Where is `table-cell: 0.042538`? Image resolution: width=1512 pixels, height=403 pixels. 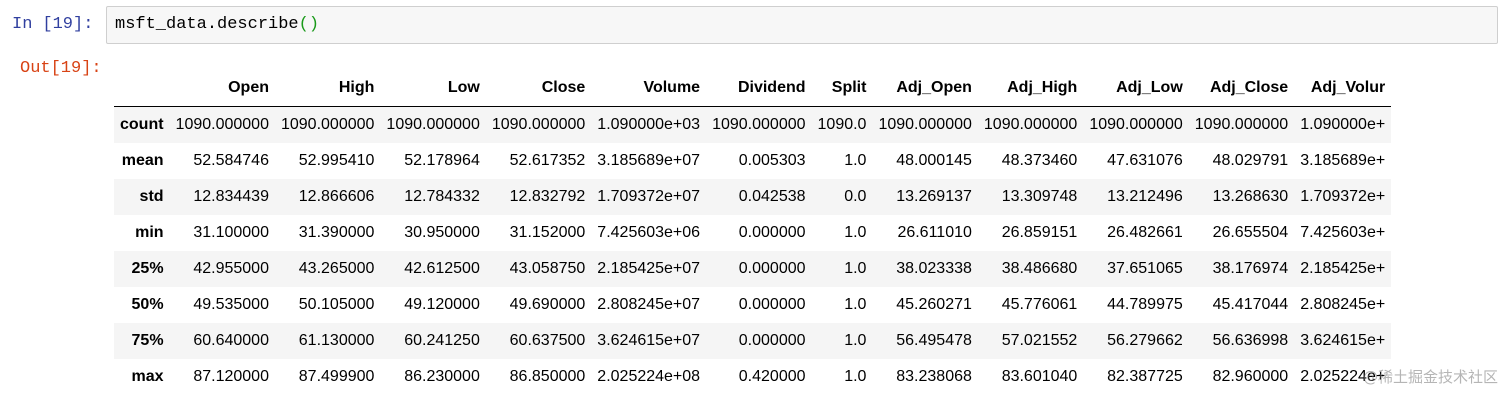 table-cell: 0.042538 is located at coordinates (772, 196).